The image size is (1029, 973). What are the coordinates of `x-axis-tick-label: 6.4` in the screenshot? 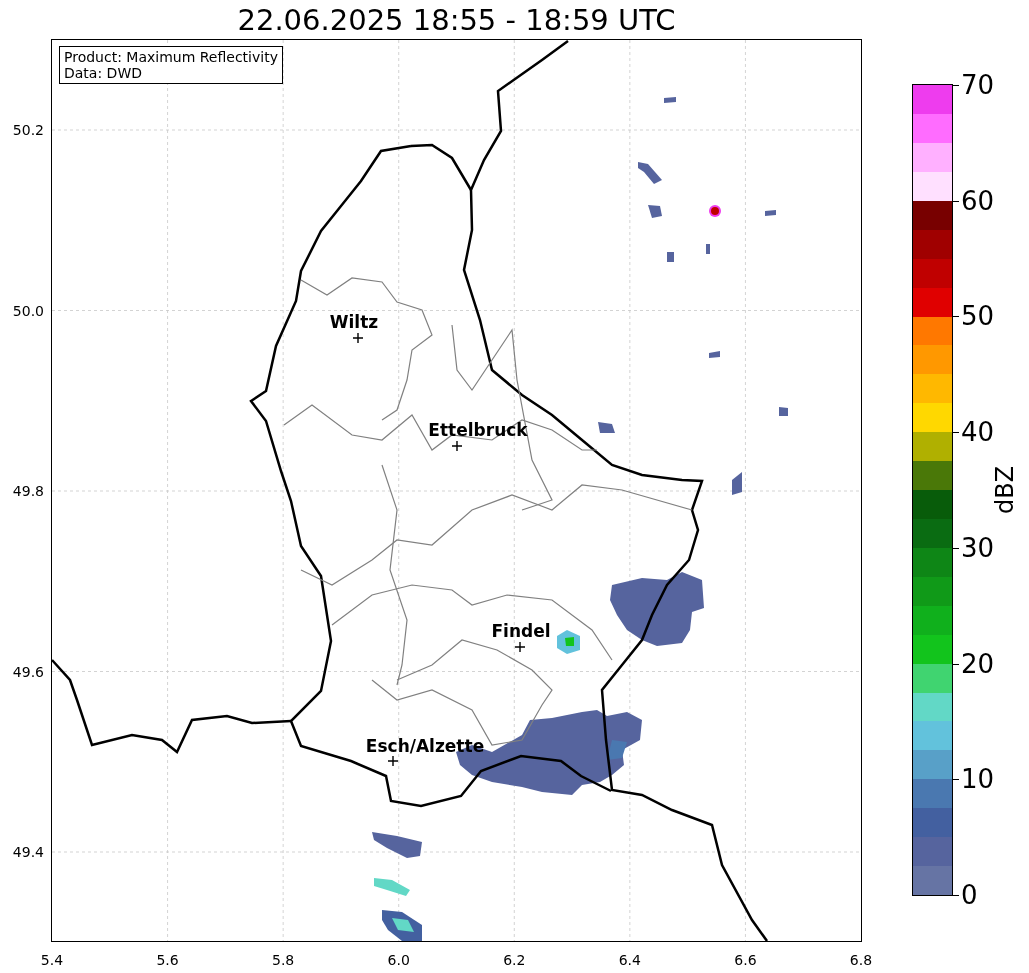 It's located at (629, 960).